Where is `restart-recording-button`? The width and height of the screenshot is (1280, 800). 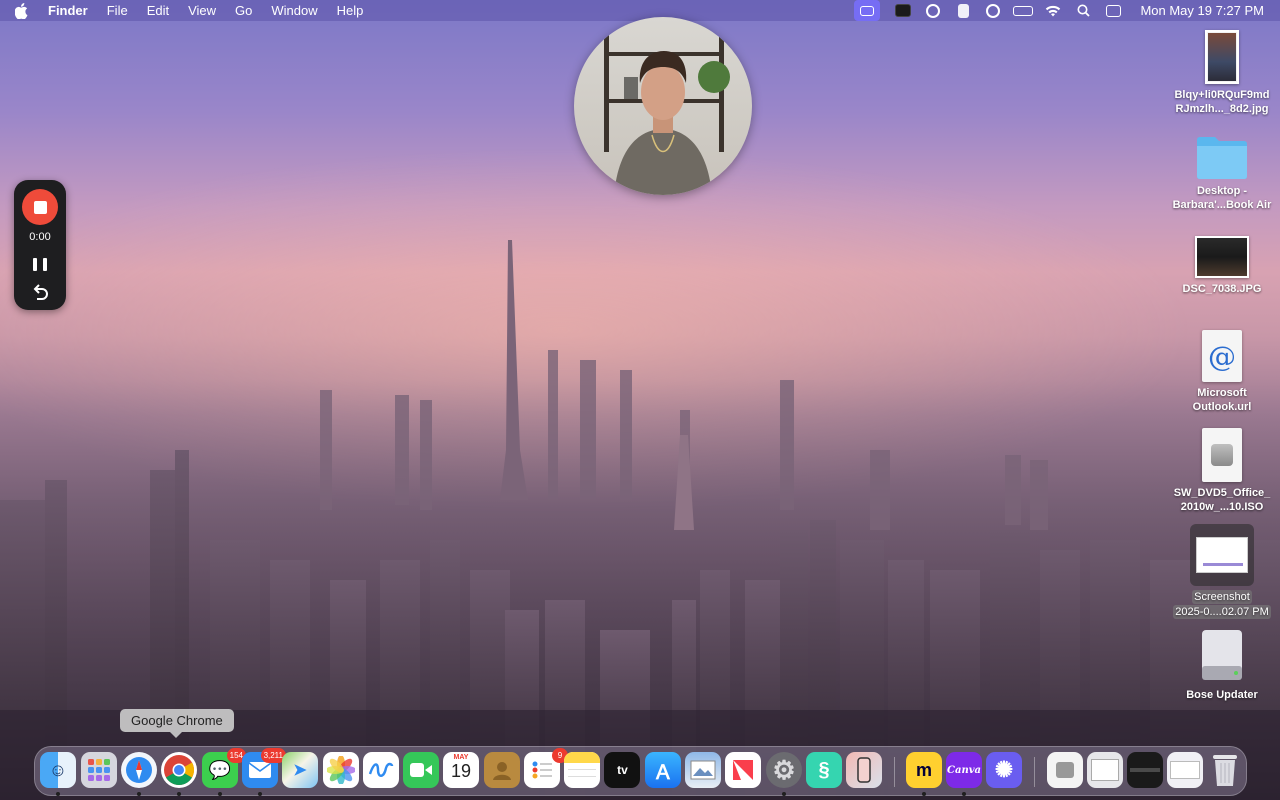 restart-recording-button is located at coordinates (40, 293).